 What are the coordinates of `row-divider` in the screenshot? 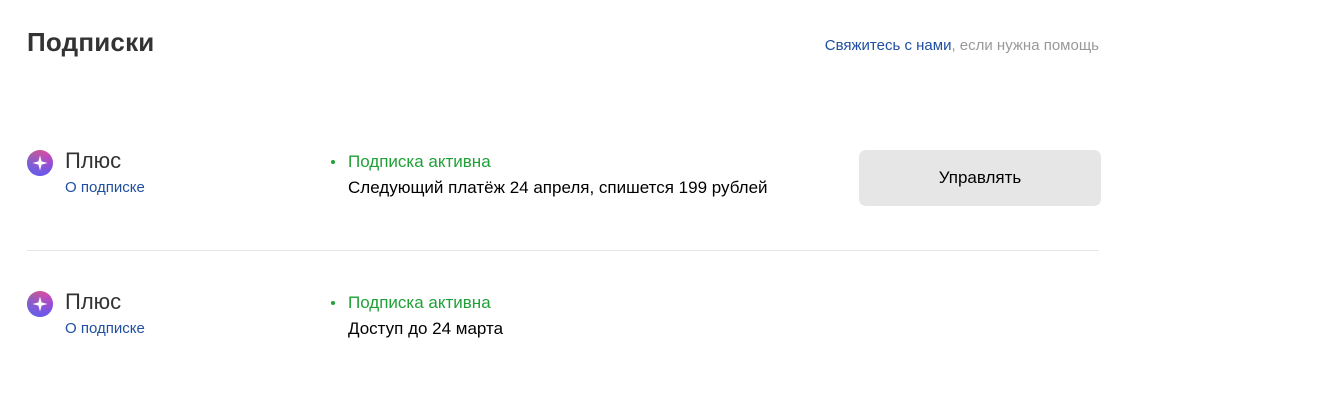 It's located at (563, 250).